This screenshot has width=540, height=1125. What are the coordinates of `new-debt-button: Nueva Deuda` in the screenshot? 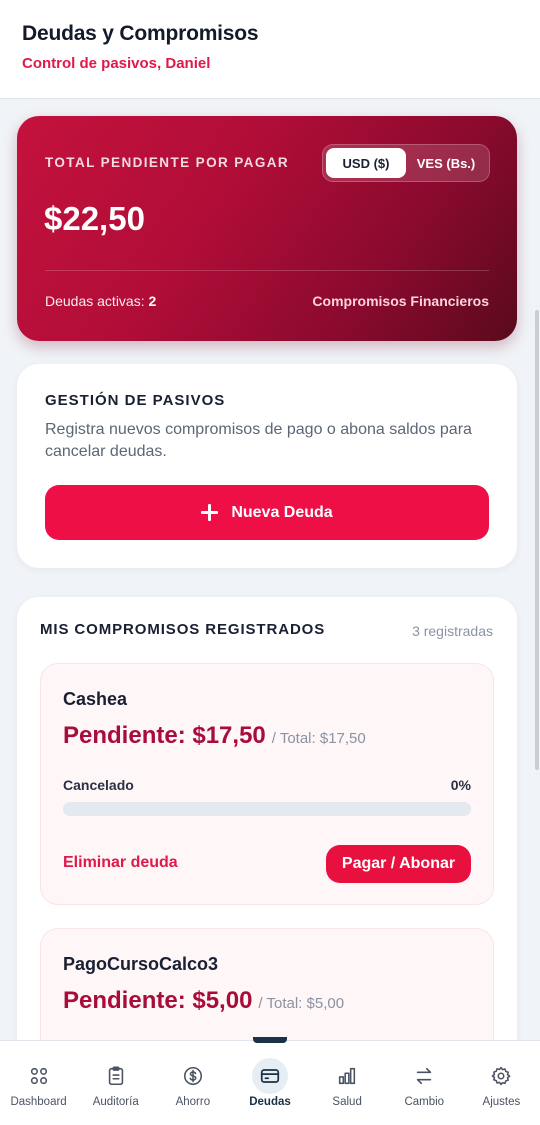 It's located at (267, 512).